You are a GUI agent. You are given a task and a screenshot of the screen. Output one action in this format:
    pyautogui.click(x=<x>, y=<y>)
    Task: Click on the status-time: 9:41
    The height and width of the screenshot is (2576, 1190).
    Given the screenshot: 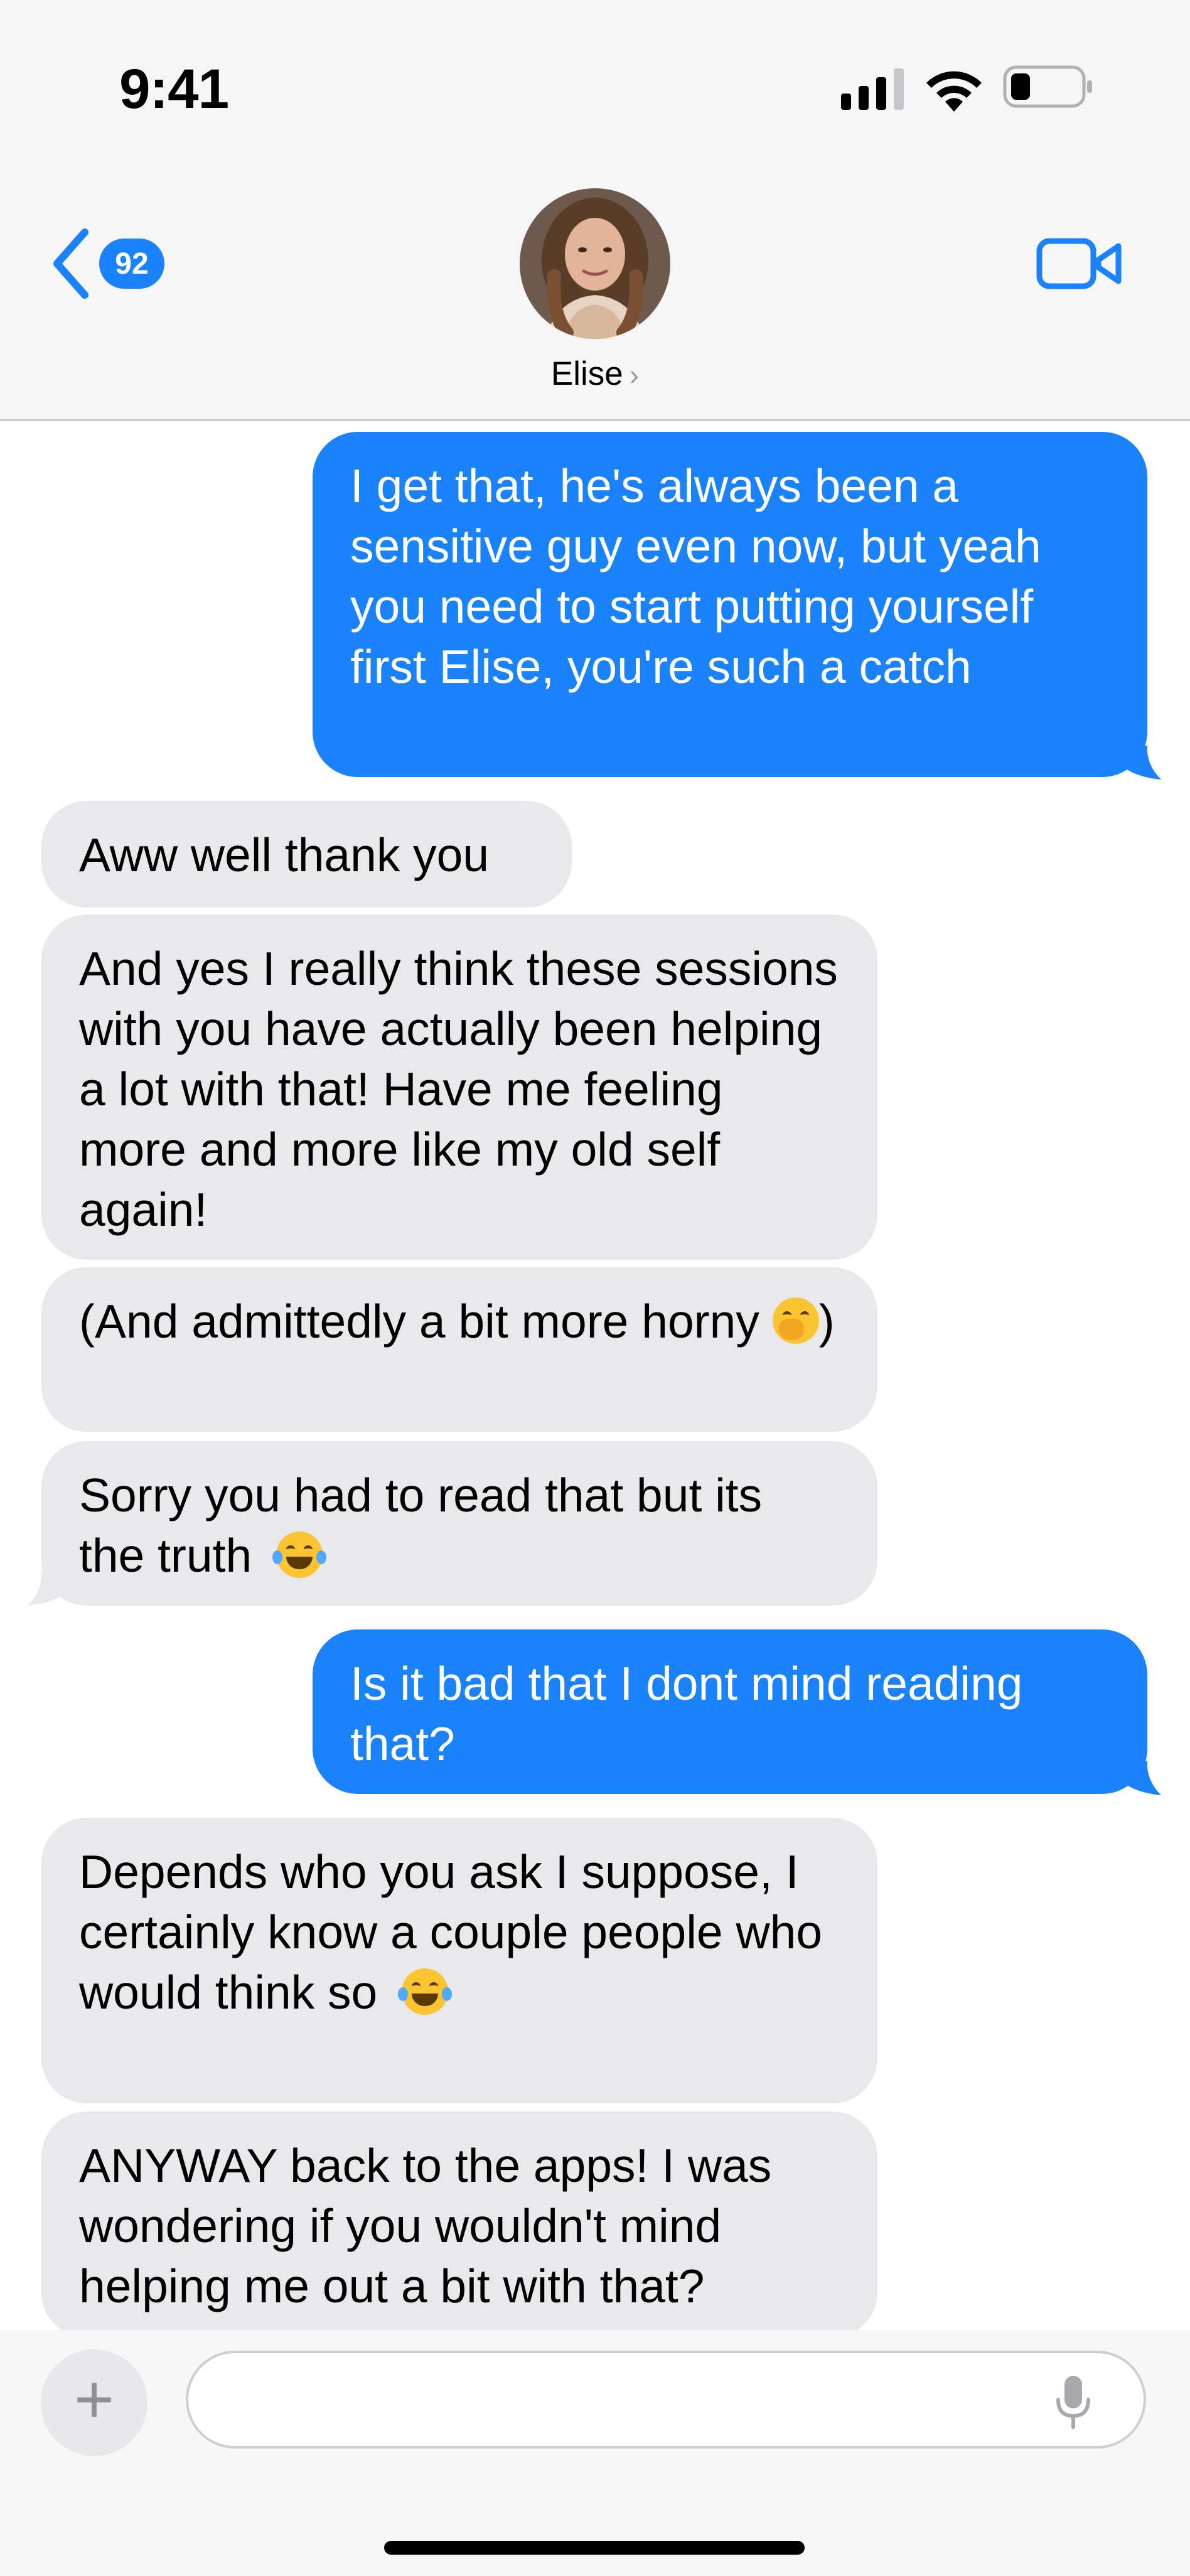 What is the action you would take?
    pyautogui.click(x=174, y=88)
    